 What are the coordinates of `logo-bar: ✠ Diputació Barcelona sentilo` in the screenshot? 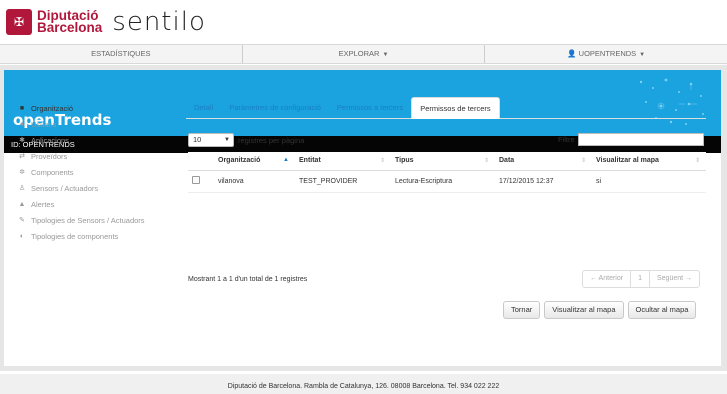 It's located at (363, 22).